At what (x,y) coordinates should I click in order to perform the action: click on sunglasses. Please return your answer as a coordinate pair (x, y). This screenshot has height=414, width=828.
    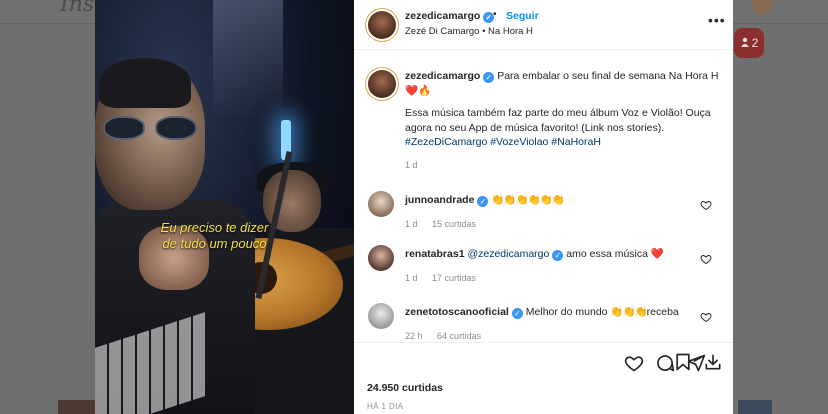
    Looking at the image, I should click on (151, 129).